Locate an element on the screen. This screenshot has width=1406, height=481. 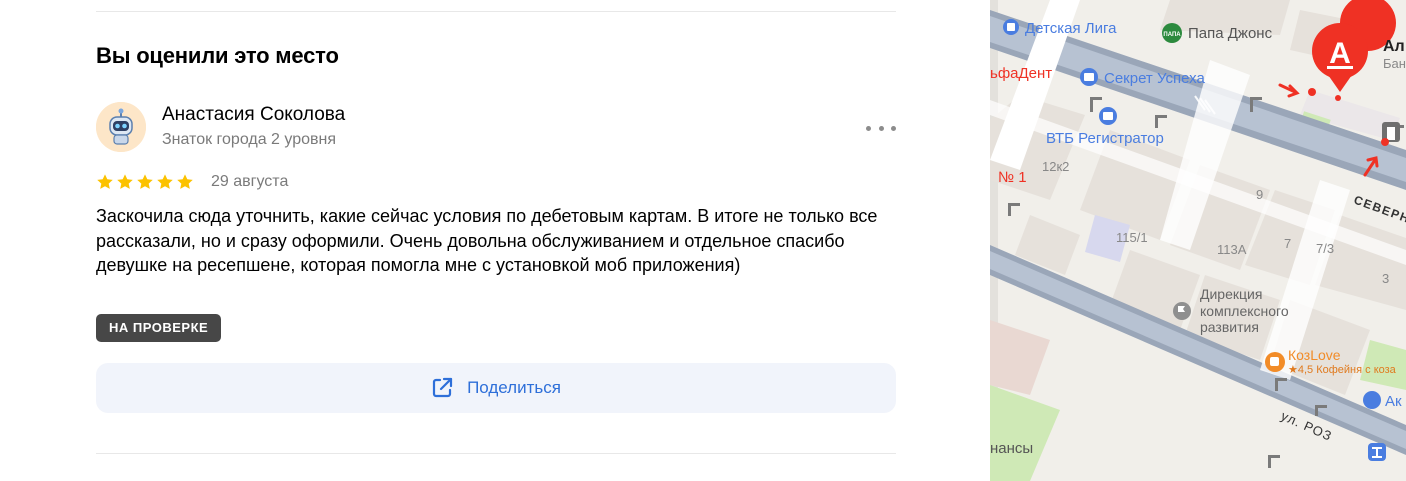
poi-label: Дирекция is located at coordinates (1231, 294).